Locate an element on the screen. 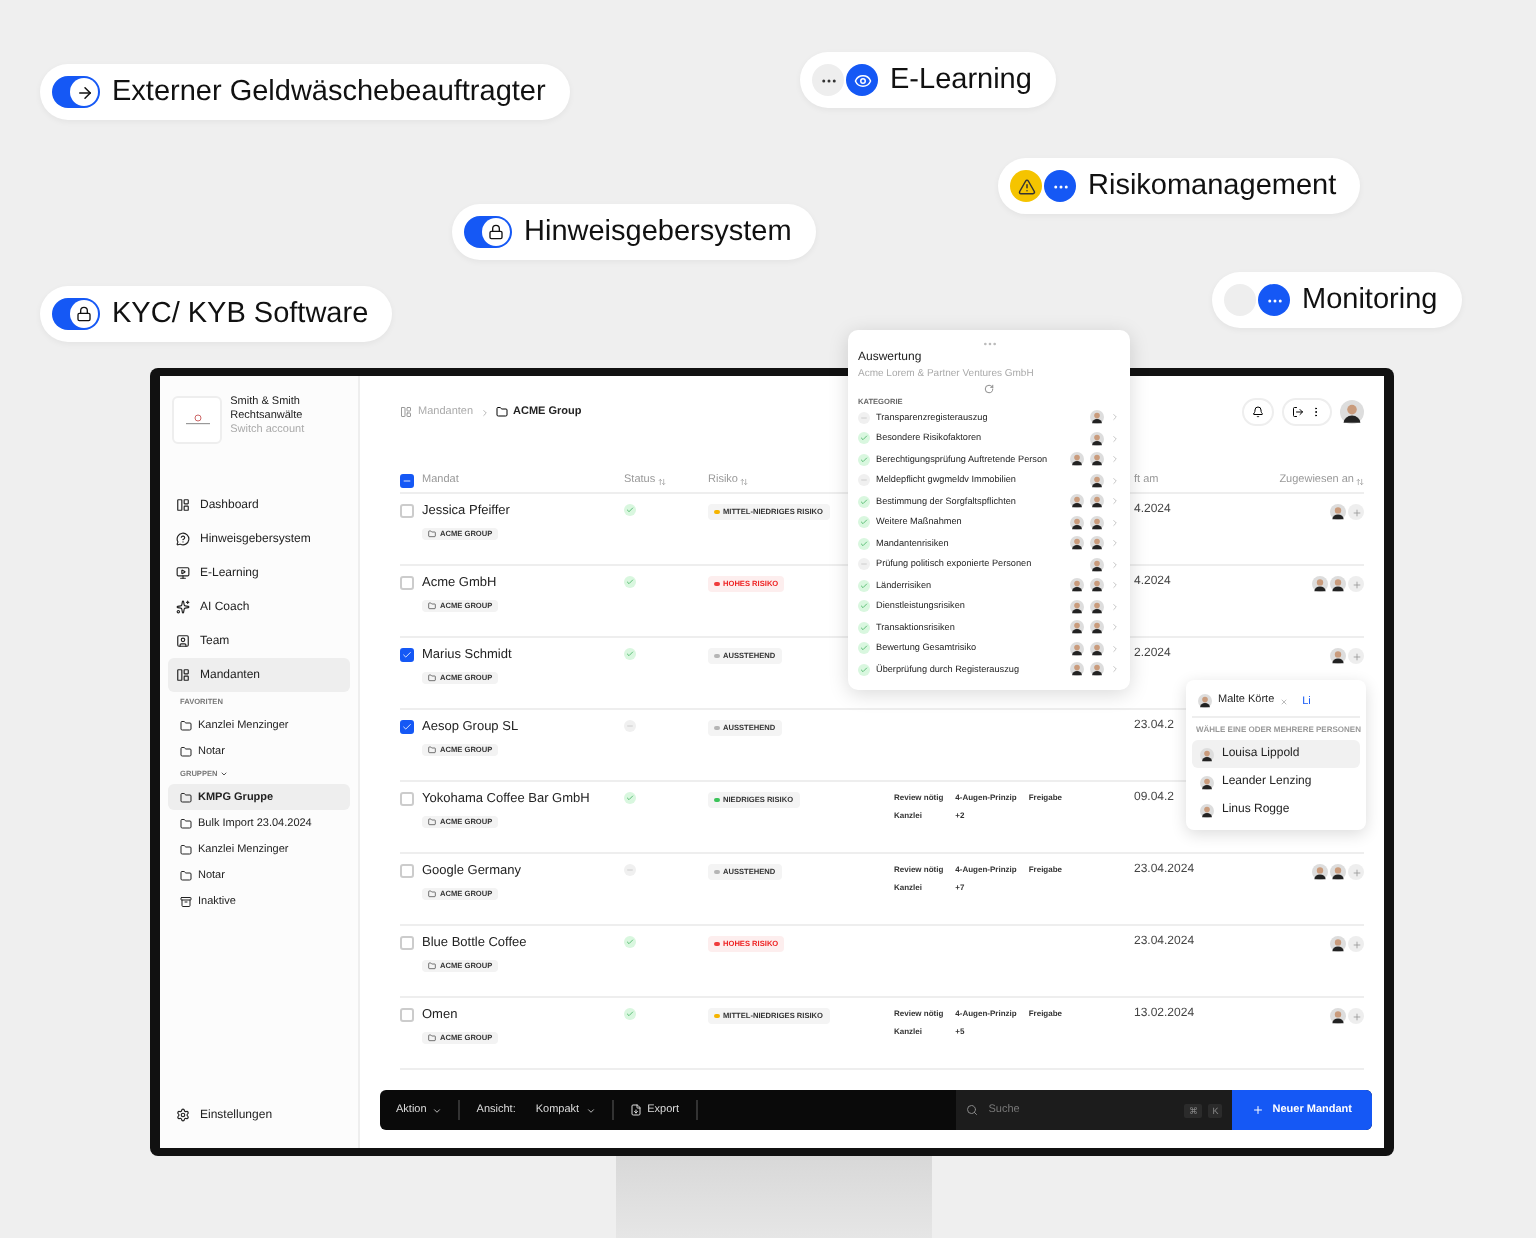 The height and width of the screenshot is (1238, 1536). feature-label: Risikomanagement is located at coordinates (1212, 186).